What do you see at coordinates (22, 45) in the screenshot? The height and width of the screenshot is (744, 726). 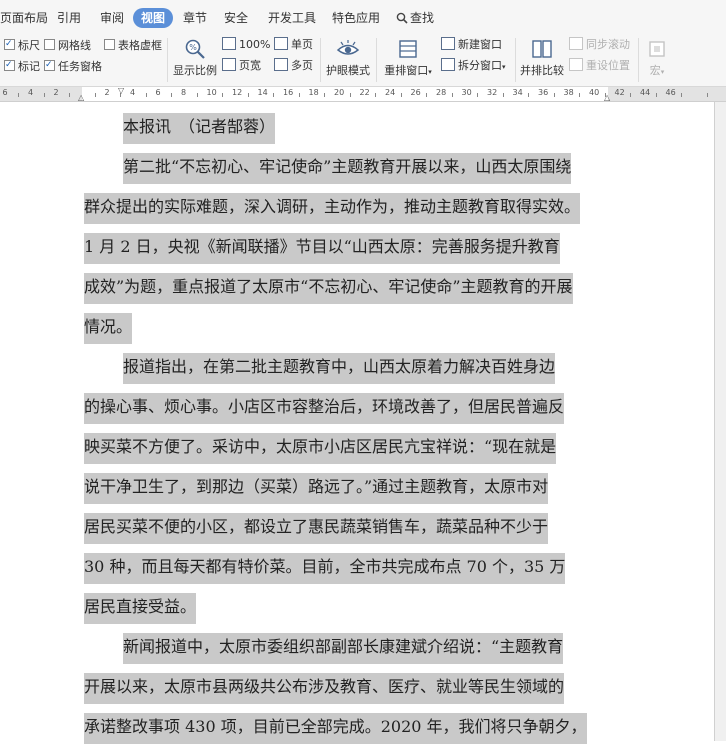 I see `ruler-checkbox: 标尺` at bounding box center [22, 45].